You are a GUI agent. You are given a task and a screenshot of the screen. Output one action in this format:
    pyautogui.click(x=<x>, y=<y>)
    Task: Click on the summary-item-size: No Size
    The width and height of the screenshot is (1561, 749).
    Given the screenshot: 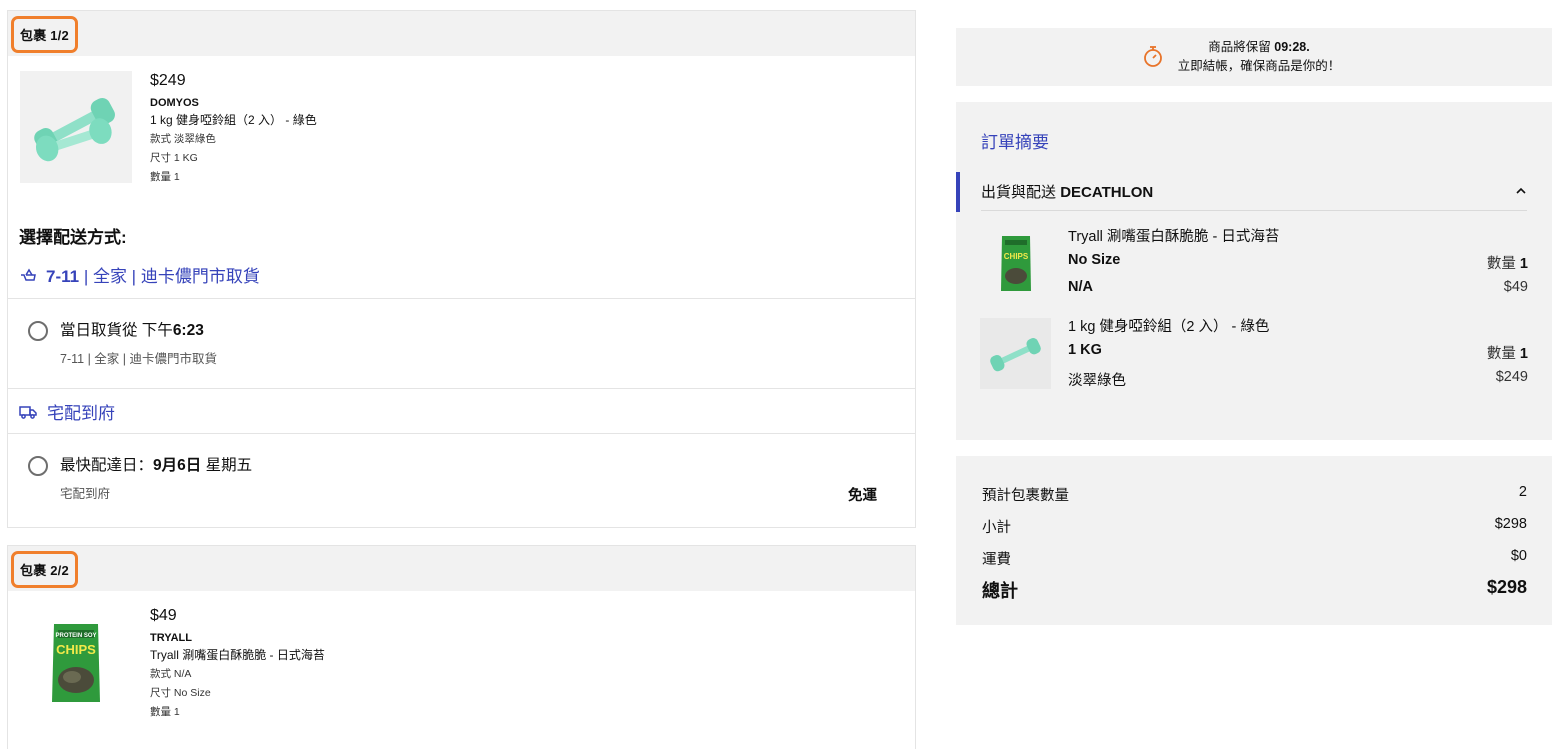 What is the action you would take?
    pyautogui.click(x=1094, y=260)
    